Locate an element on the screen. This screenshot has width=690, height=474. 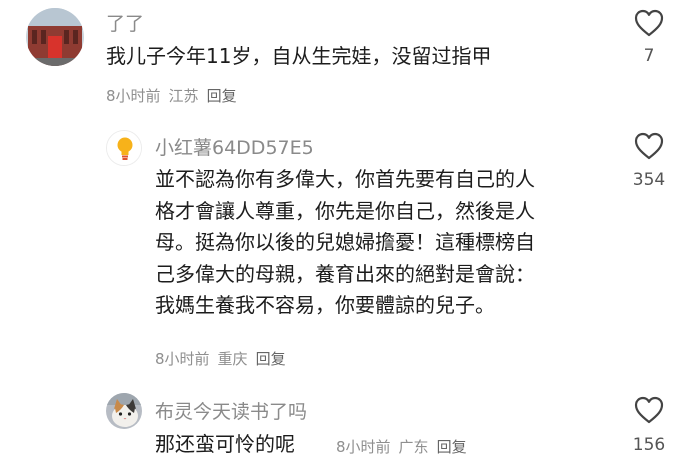
avatar-cat-image is located at coordinates (124, 411).